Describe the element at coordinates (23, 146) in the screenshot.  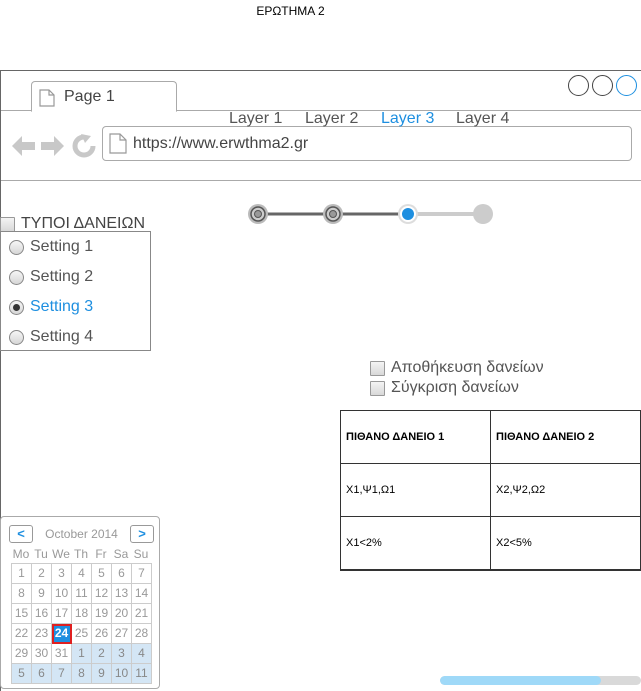
I see `arrow-left-icon` at that location.